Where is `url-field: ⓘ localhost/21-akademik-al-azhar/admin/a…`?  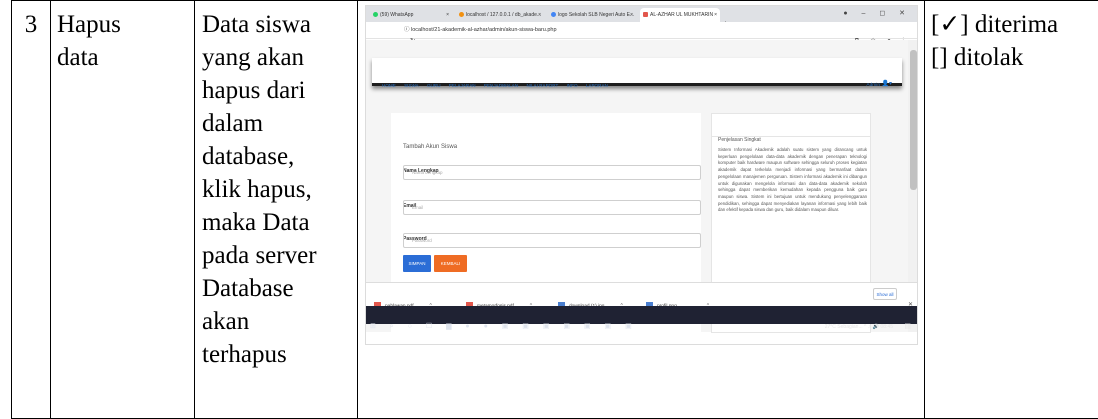
url-field: ⓘ localhost/21-akademik-al-azhar/admin/a… is located at coordinates (624, 30).